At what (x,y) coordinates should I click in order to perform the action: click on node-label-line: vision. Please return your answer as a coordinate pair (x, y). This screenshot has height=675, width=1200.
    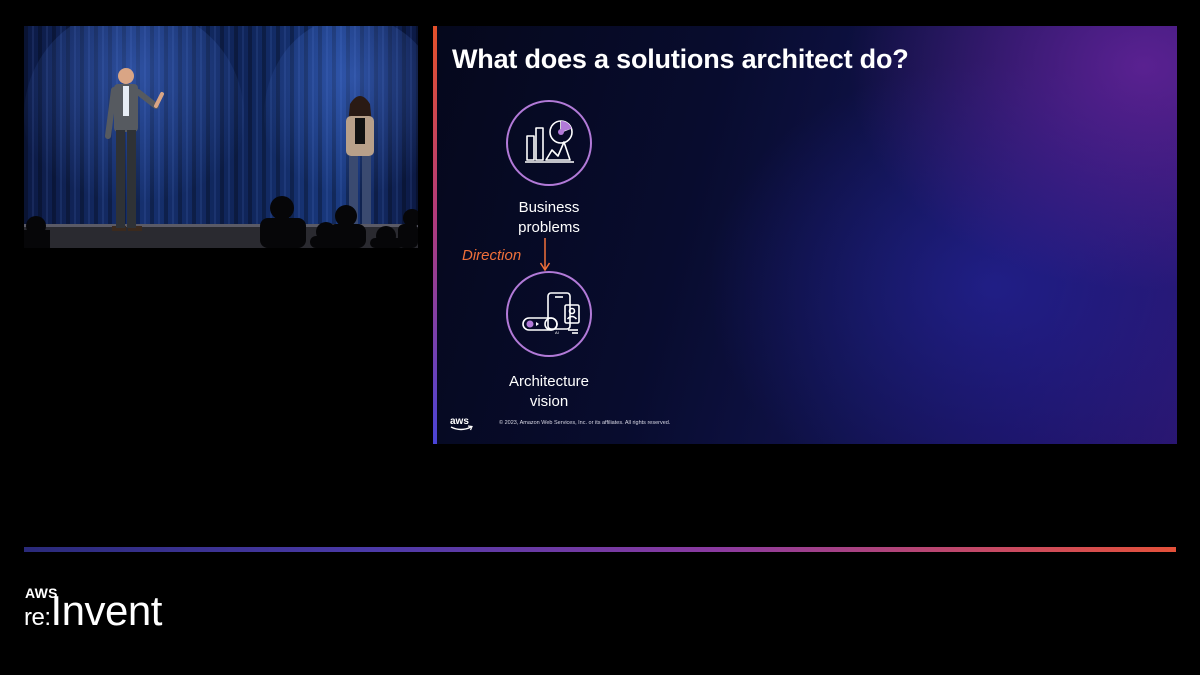
    Looking at the image, I should click on (549, 401).